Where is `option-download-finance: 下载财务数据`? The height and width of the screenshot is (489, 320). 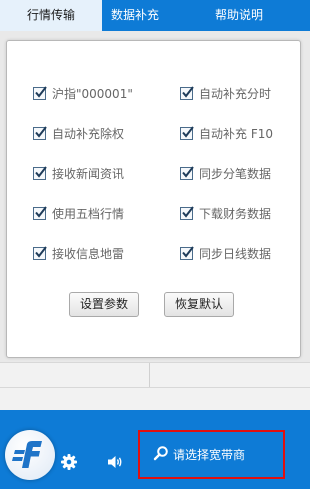 option-download-finance: 下载财务数据 is located at coordinates (225, 213).